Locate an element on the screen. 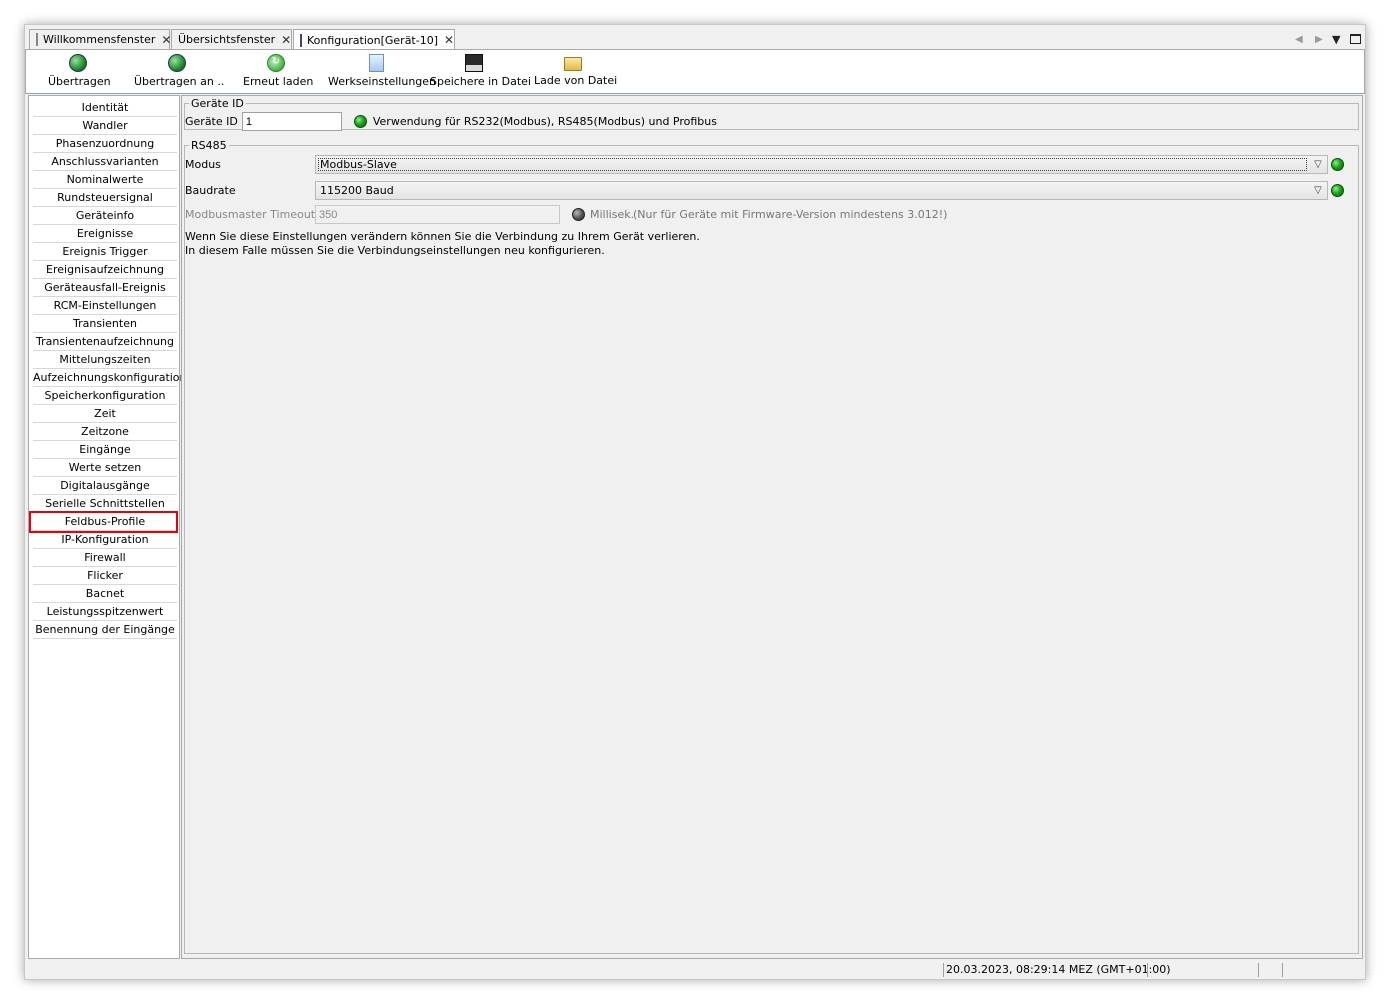 Image resolution: width=1388 pixels, height=1002 pixels. sidebar-item-zeitzone: Zeitzone is located at coordinates (105, 432).